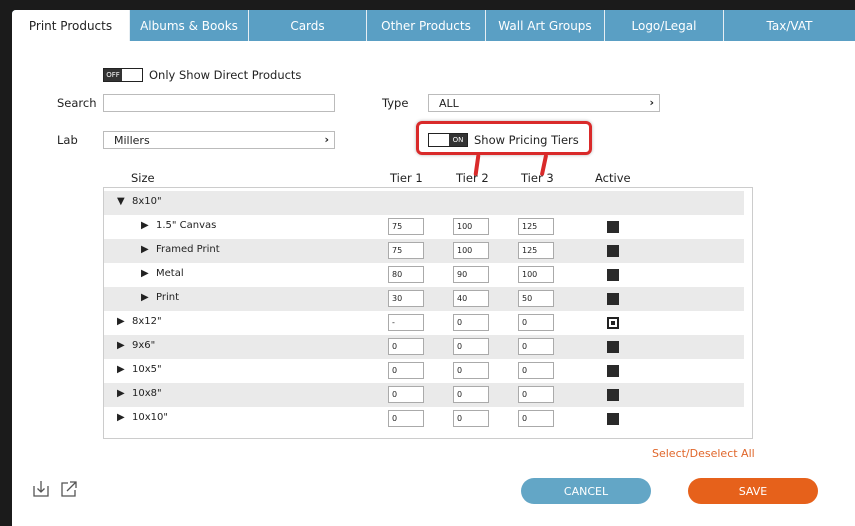 Image resolution: width=855 pixels, height=526 pixels. What do you see at coordinates (406, 298) in the screenshot?
I see `tier1-input: 30` at bounding box center [406, 298].